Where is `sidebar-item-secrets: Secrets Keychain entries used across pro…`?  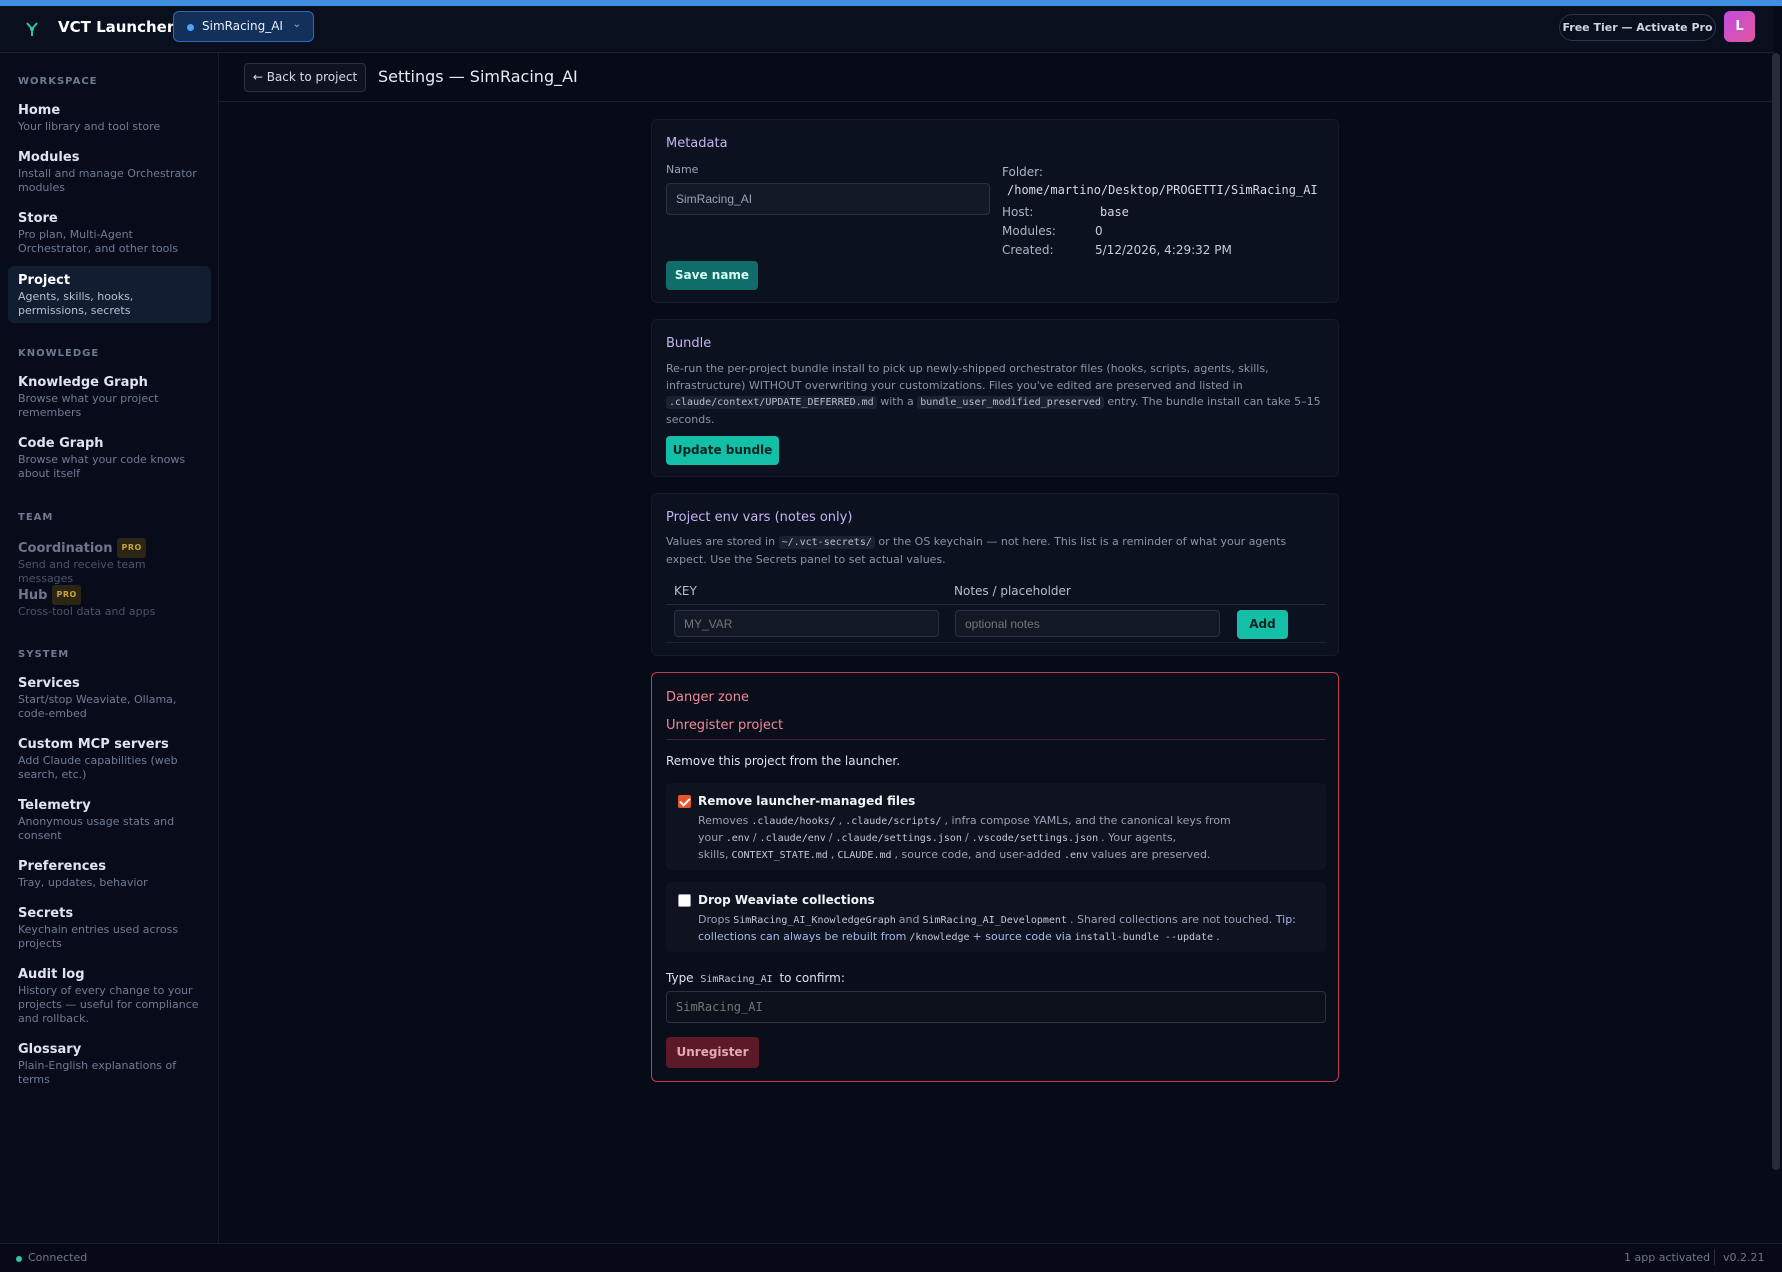 sidebar-item-secrets: Secrets Keychain entries used across pro… is located at coordinates (109, 928).